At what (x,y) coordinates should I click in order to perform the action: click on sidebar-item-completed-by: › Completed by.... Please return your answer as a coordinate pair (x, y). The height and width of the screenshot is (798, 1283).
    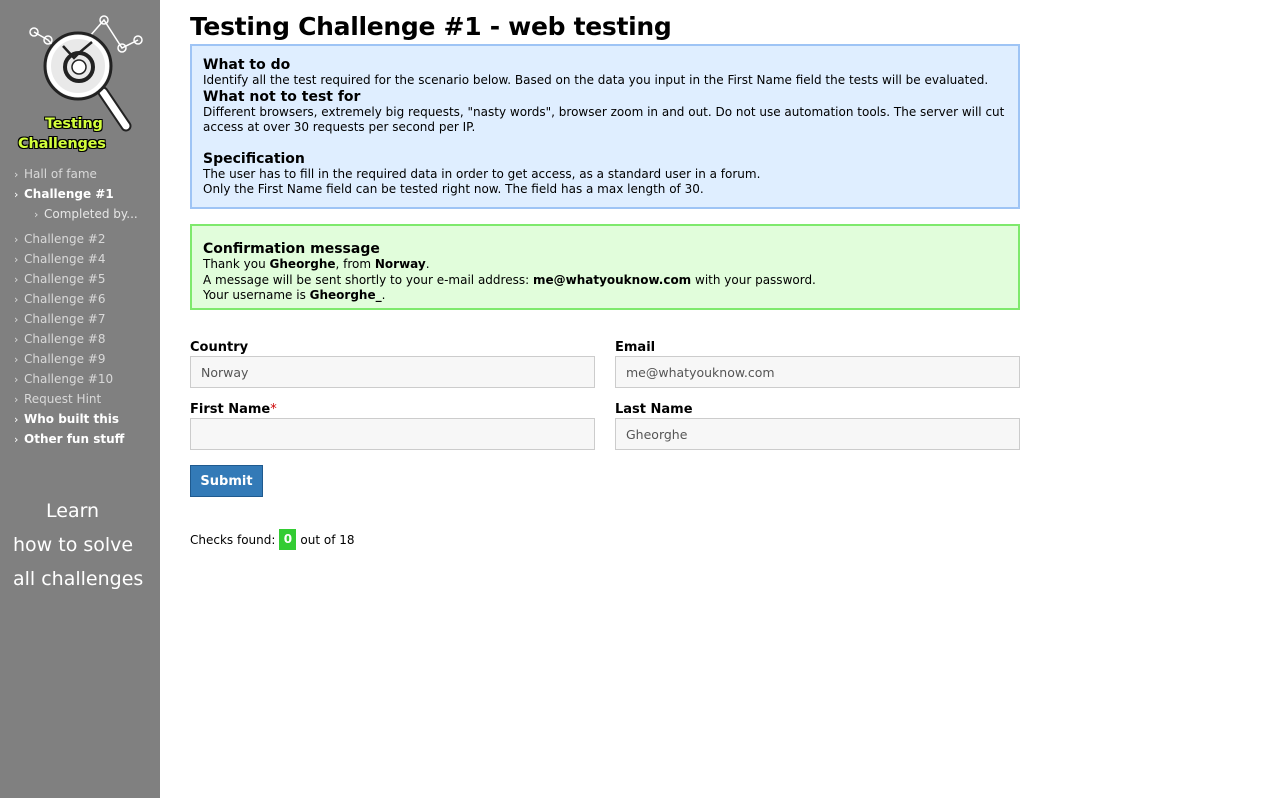
    Looking at the image, I should click on (80, 214).